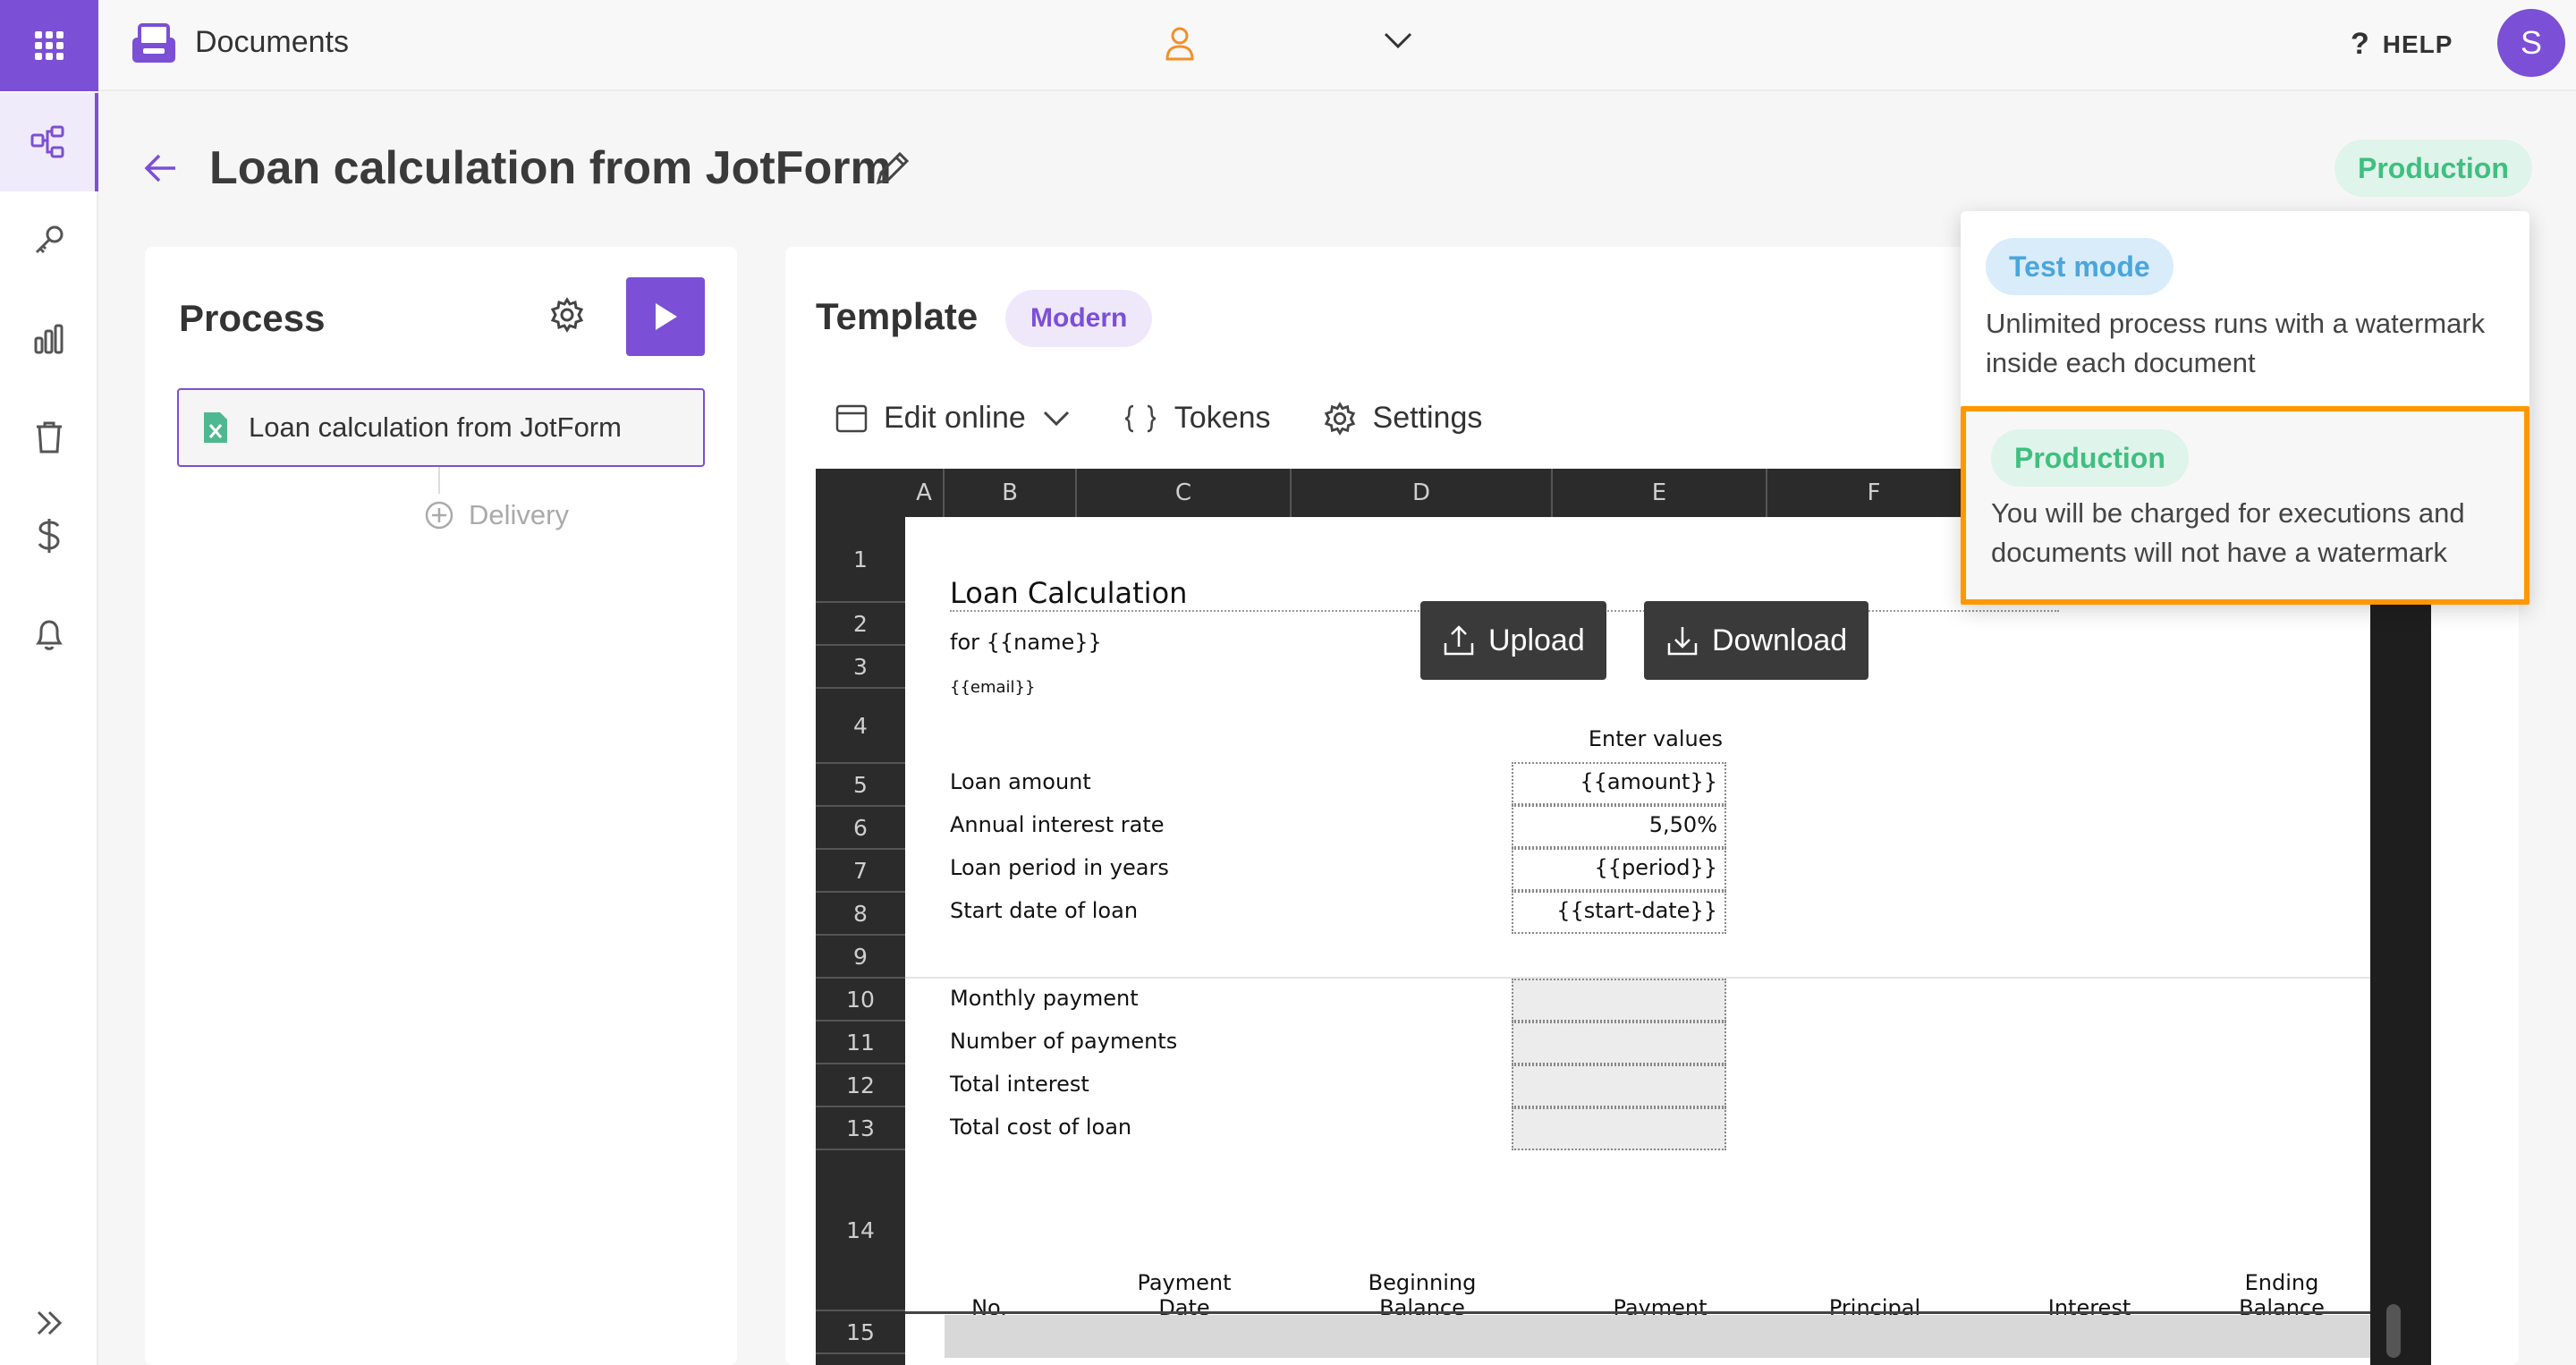 This screenshot has width=2576, height=1365. I want to click on tokens-button: Tokens, so click(1197, 418).